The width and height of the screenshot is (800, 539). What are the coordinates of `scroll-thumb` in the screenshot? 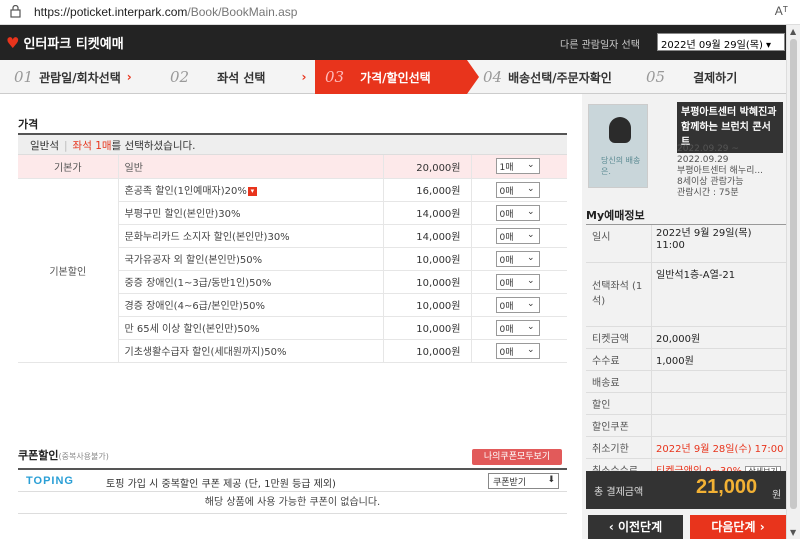 It's located at (793, 274).